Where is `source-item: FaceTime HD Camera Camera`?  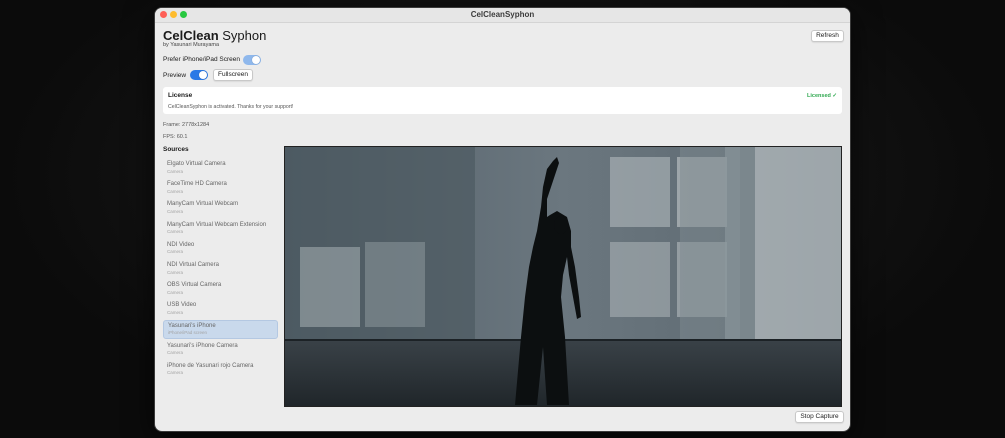 source-item: FaceTime HD Camera Camera is located at coordinates (220, 187).